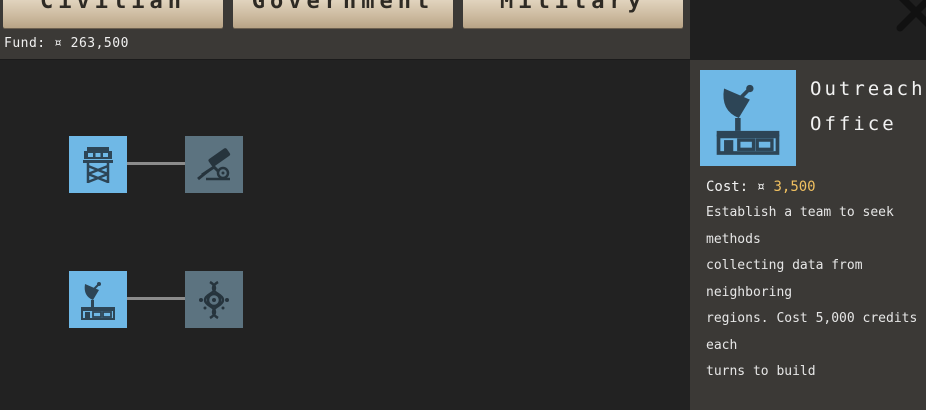  I want to click on fund-display: Fund: ¤ 263,500, so click(66, 43).